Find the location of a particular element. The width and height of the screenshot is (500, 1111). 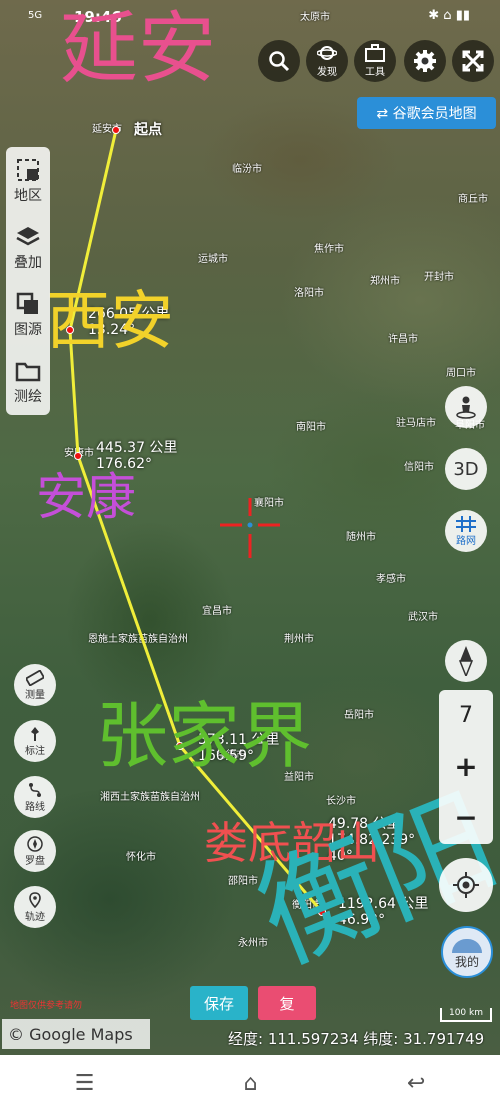

handwriting-zhangjiajie: 张家界 is located at coordinates (204, 736).